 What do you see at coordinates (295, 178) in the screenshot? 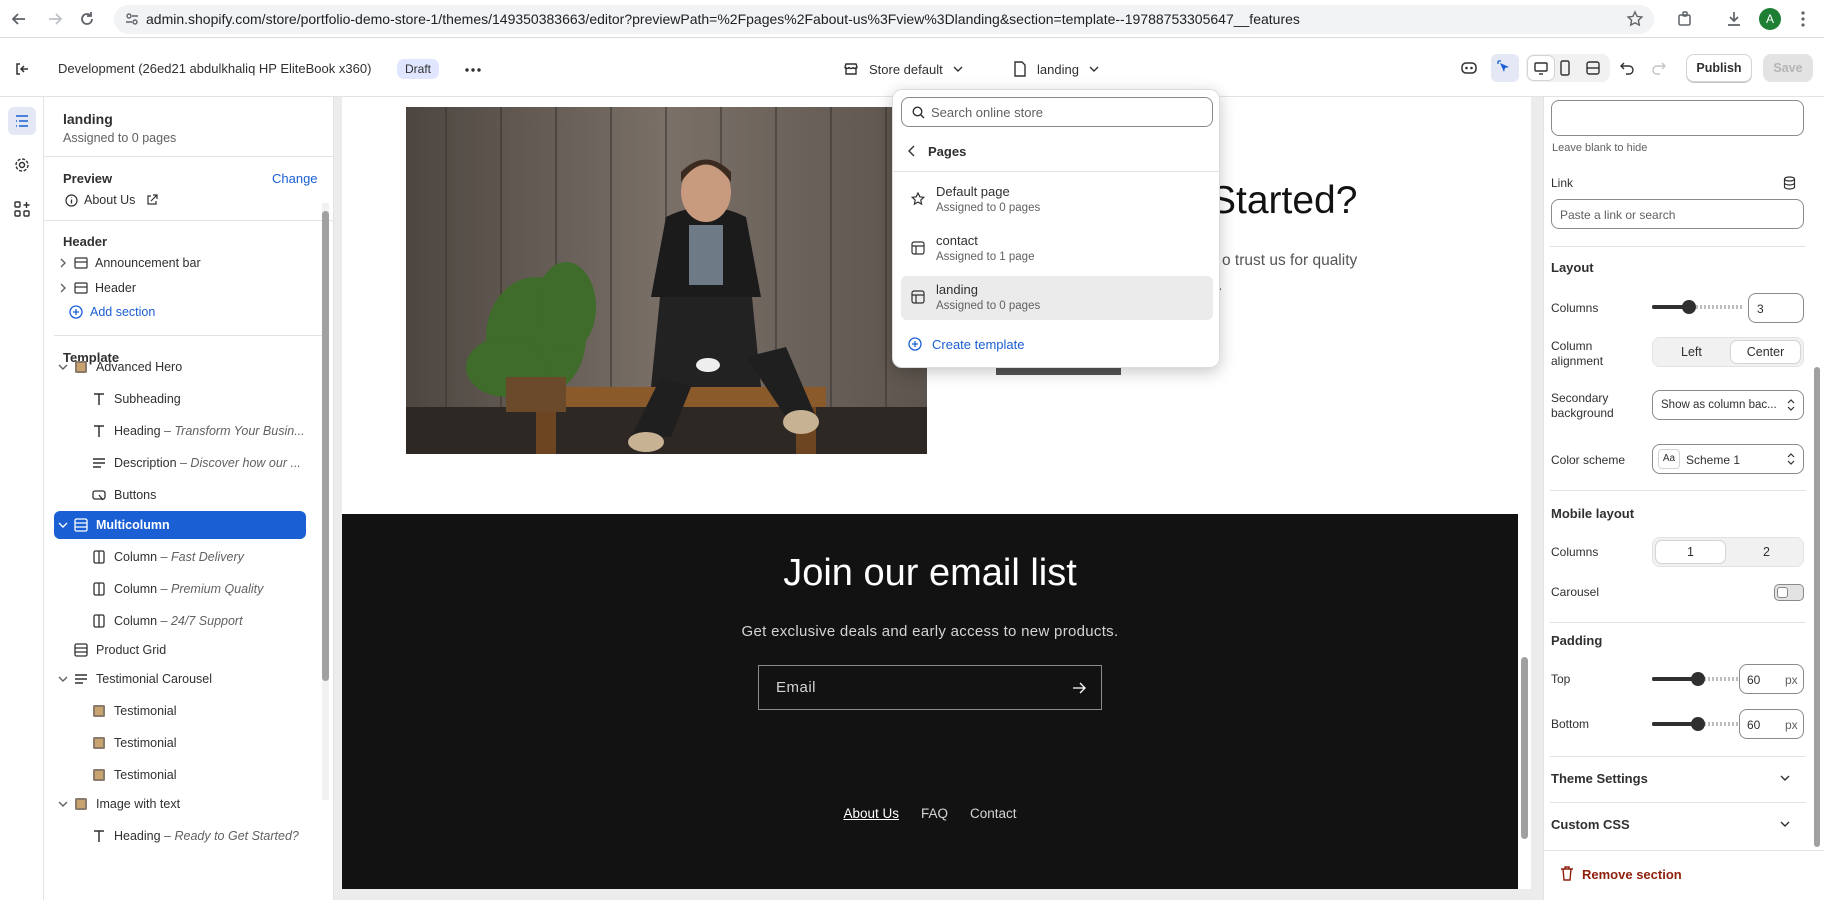
I see `change-preview-link: Change` at bounding box center [295, 178].